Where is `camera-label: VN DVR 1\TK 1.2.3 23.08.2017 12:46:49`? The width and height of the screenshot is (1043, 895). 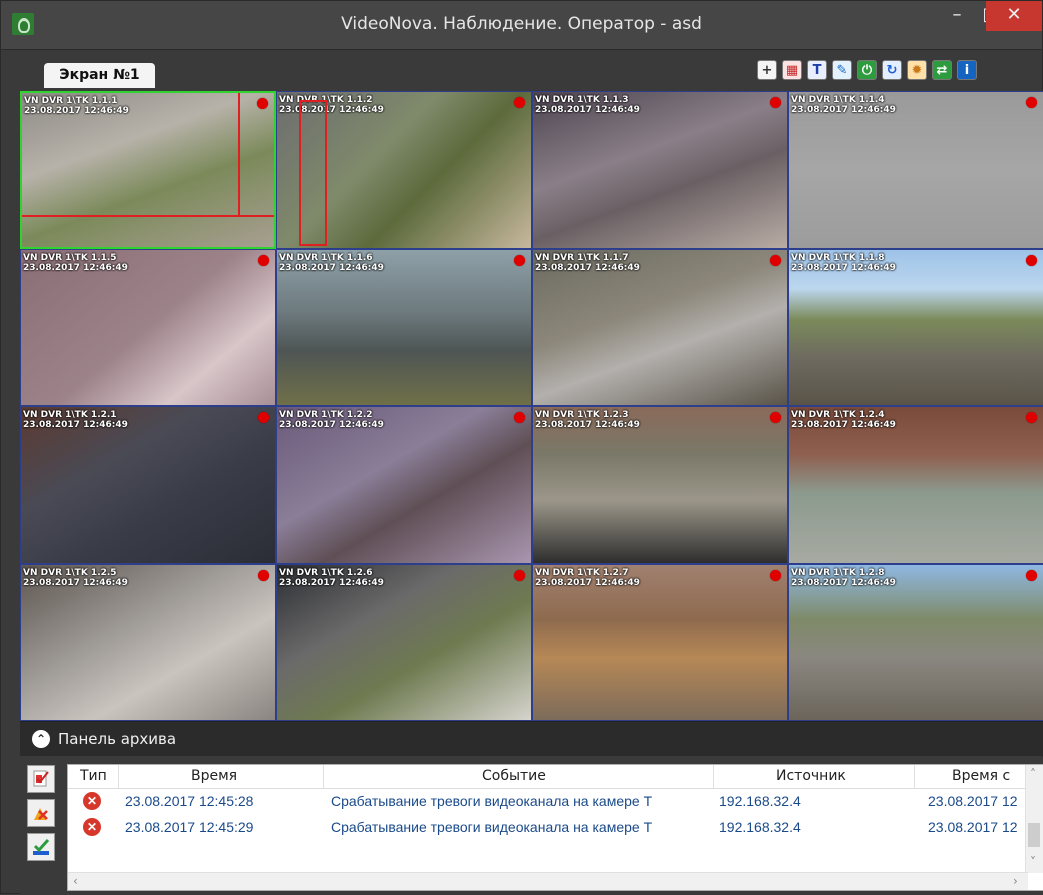 camera-label: VN DVR 1\TK 1.2.3 23.08.2017 12:46:49 is located at coordinates (587, 420).